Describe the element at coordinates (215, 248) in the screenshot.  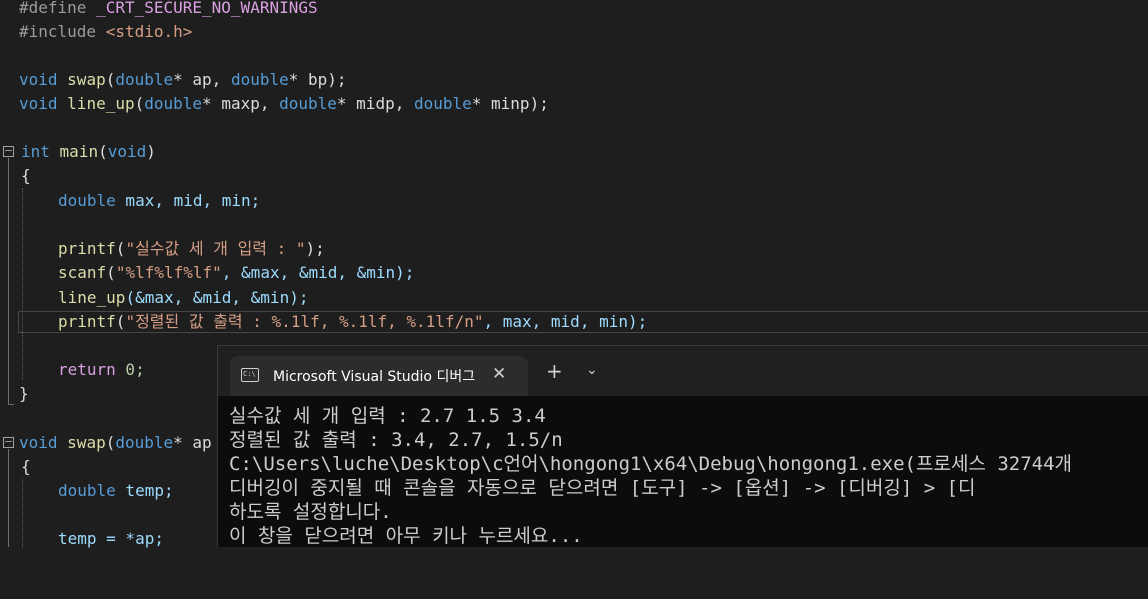
I see `string-literal: "실수값 세 개 입력 : "` at that location.